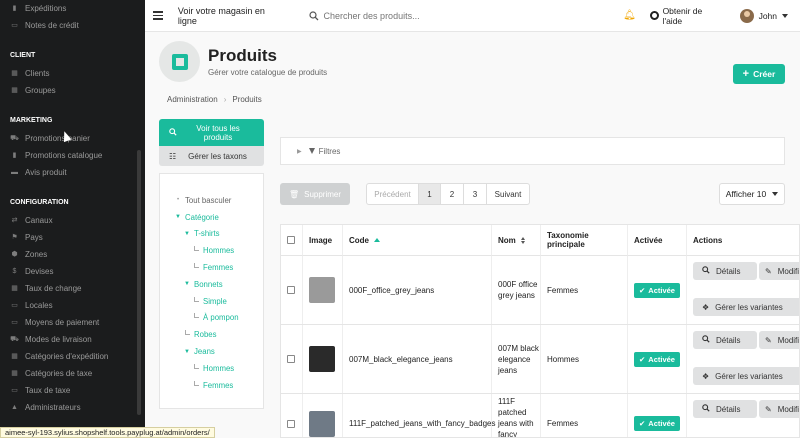  What do you see at coordinates (158, 15) in the screenshot?
I see `menu-toggle-icon` at bounding box center [158, 15].